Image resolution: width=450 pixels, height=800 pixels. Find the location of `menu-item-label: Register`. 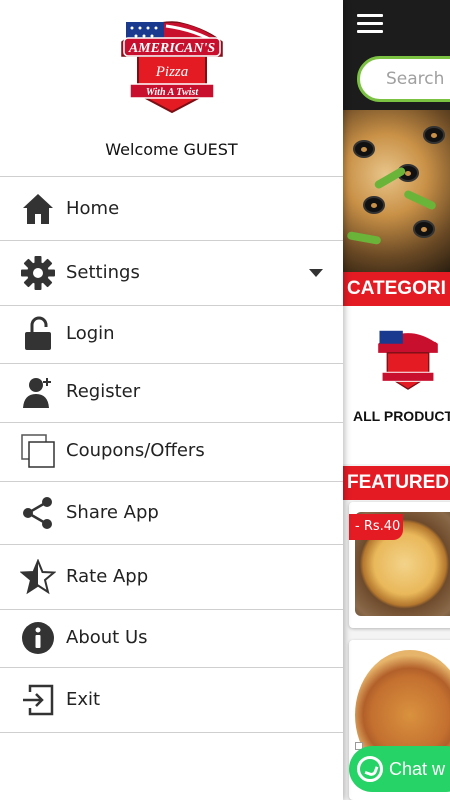

menu-item-label: Register is located at coordinates (103, 391).